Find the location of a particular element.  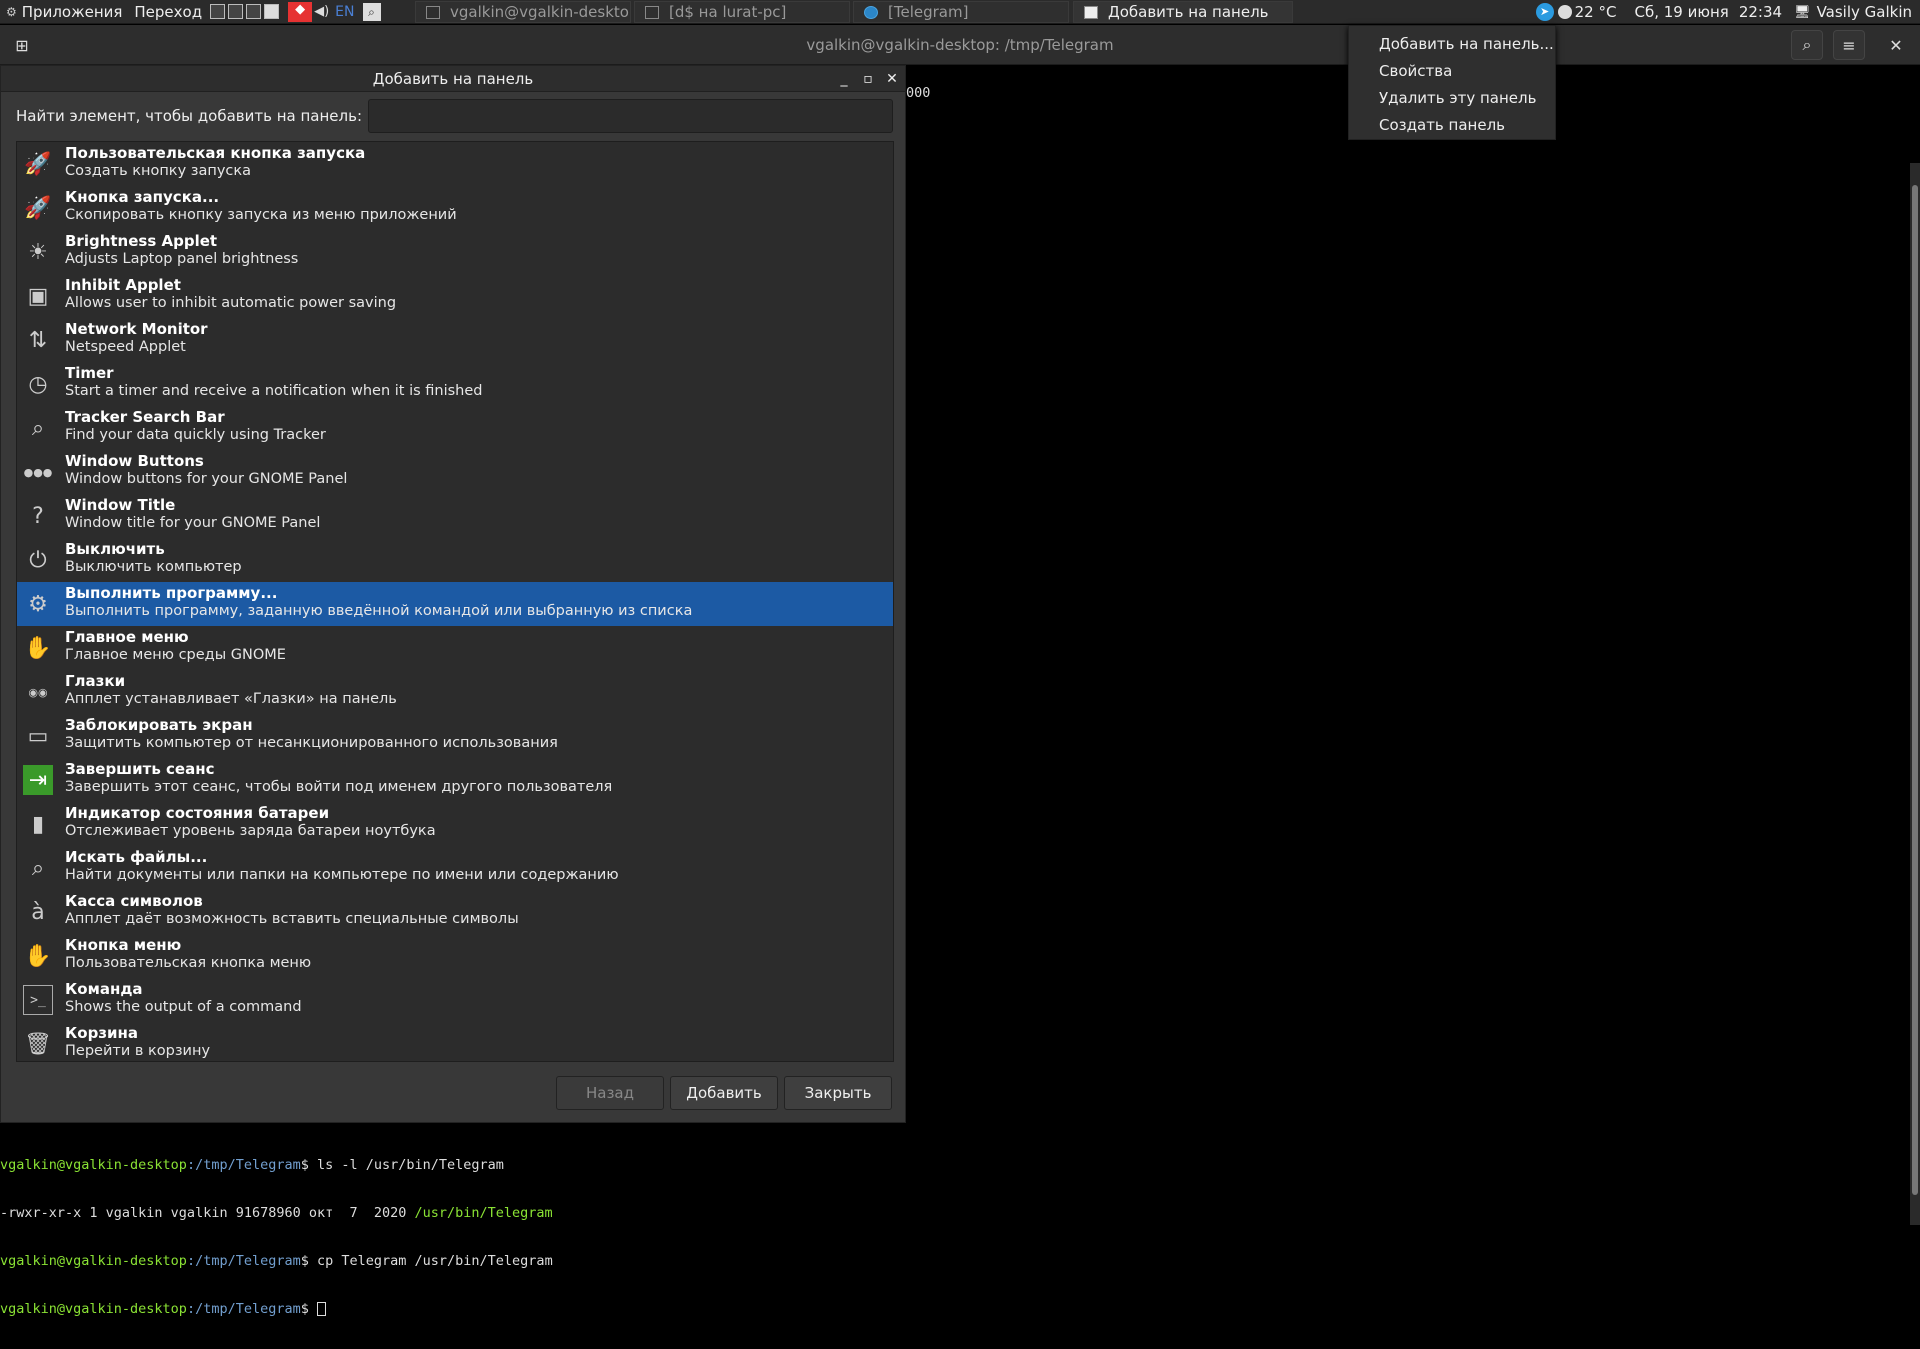

terminal-icon is located at coordinates (433, 12).